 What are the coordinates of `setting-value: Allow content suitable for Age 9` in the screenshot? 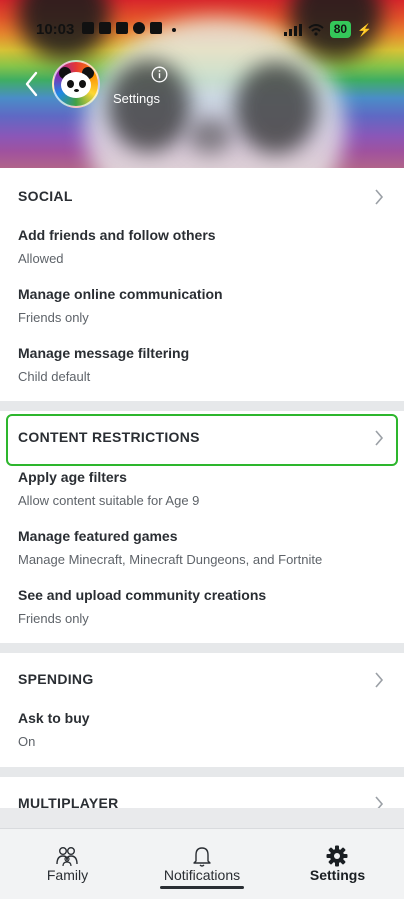 It's located at (109, 500).